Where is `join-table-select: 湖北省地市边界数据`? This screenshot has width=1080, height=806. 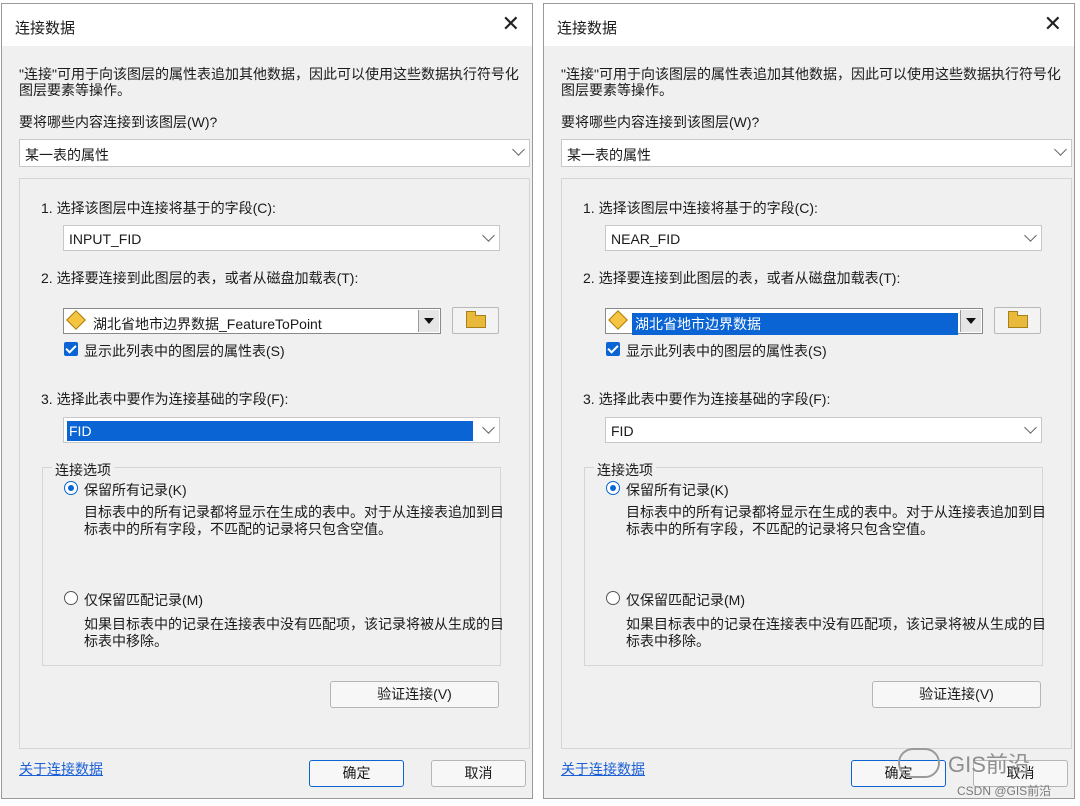 join-table-select: 湖北省地市边界数据 is located at coordinates (794, 321).